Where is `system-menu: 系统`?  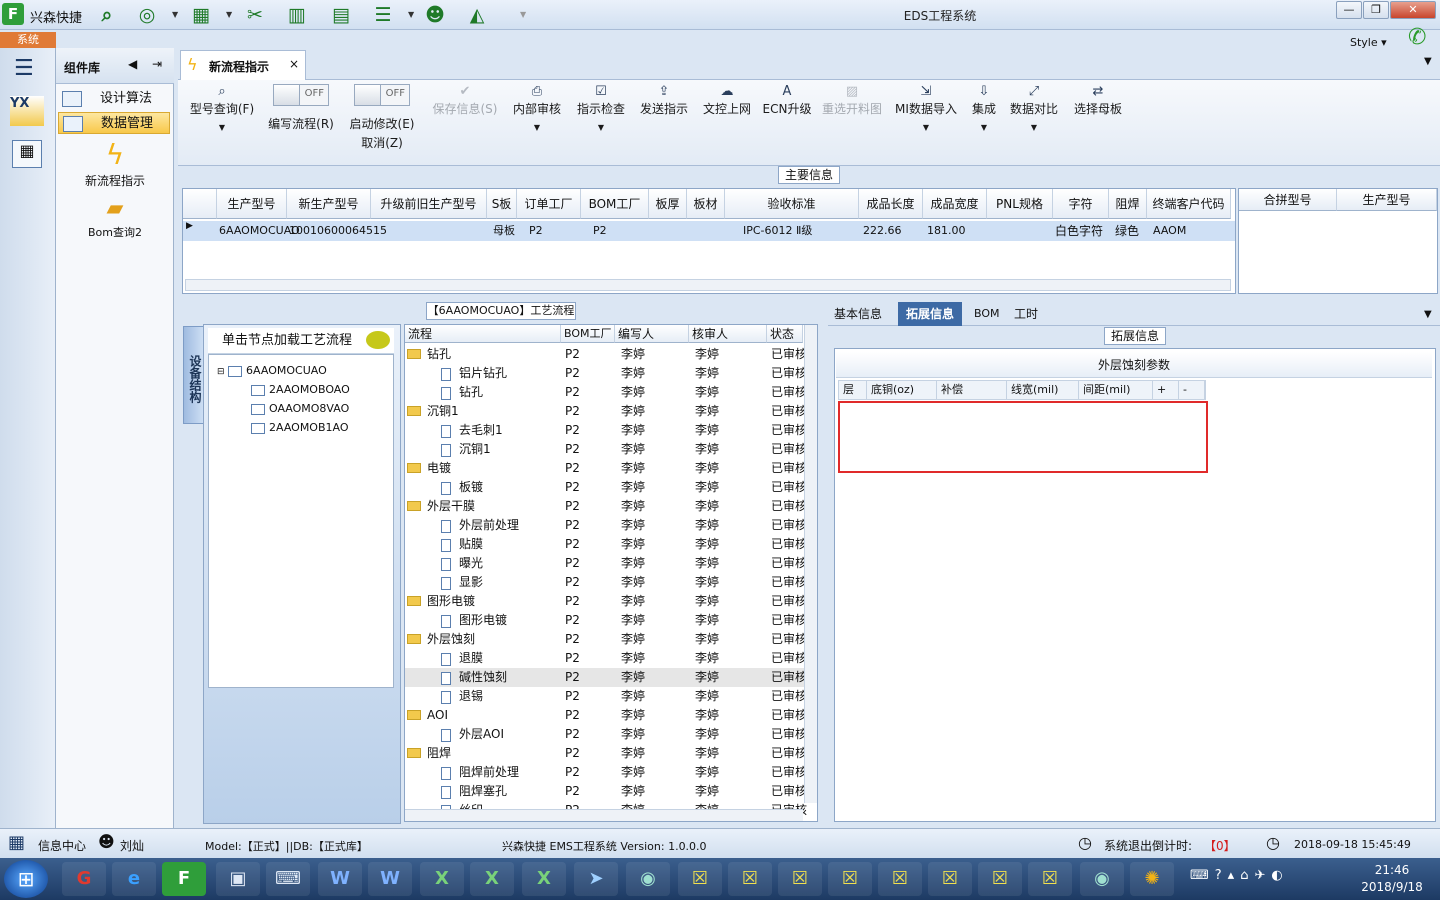 system-menu: 系统 is located at coordinates (28, 40).